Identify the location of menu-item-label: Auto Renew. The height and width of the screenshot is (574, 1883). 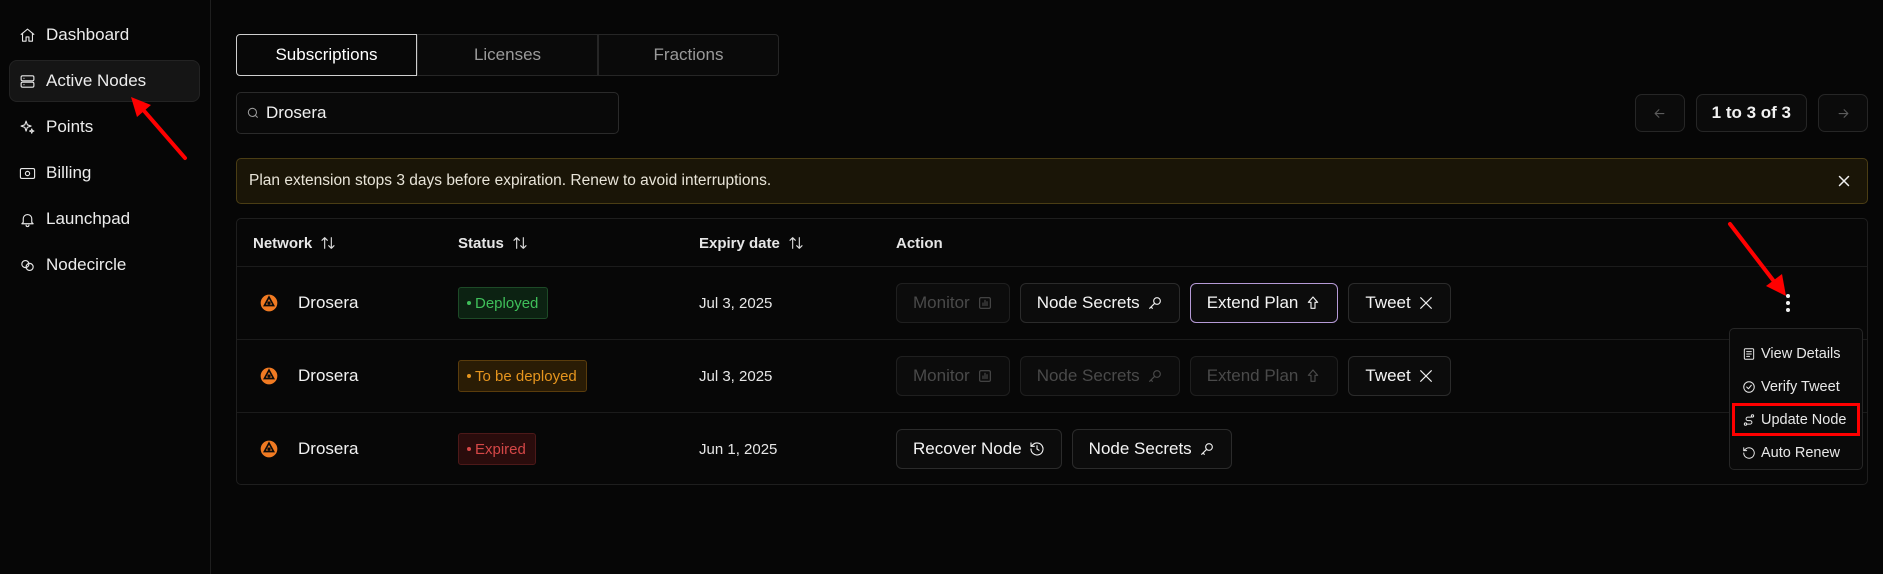
(1800, 452).